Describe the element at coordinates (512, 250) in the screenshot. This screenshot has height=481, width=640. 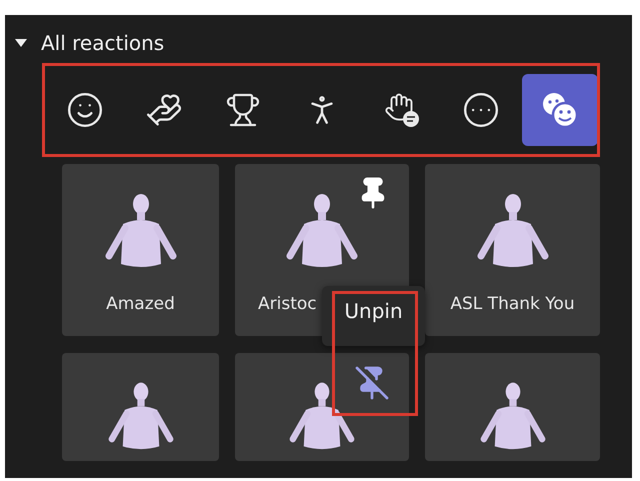
I see `reaction-card: ASL Thank You` at that location.